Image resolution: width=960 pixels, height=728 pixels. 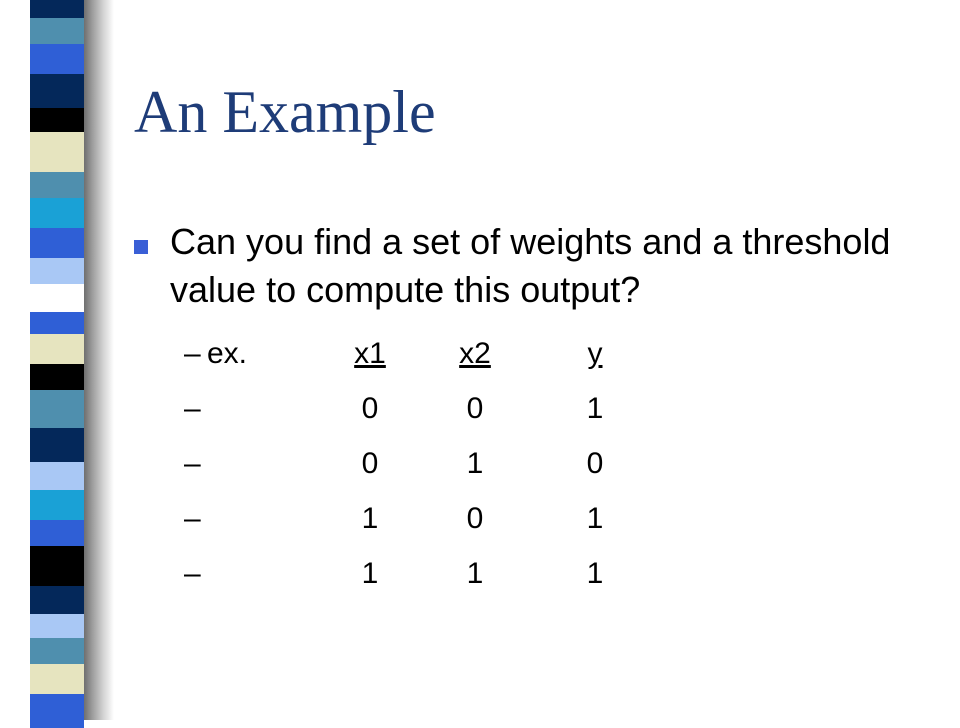 I want to click on table-header: x1, so click(x=370, y=353).